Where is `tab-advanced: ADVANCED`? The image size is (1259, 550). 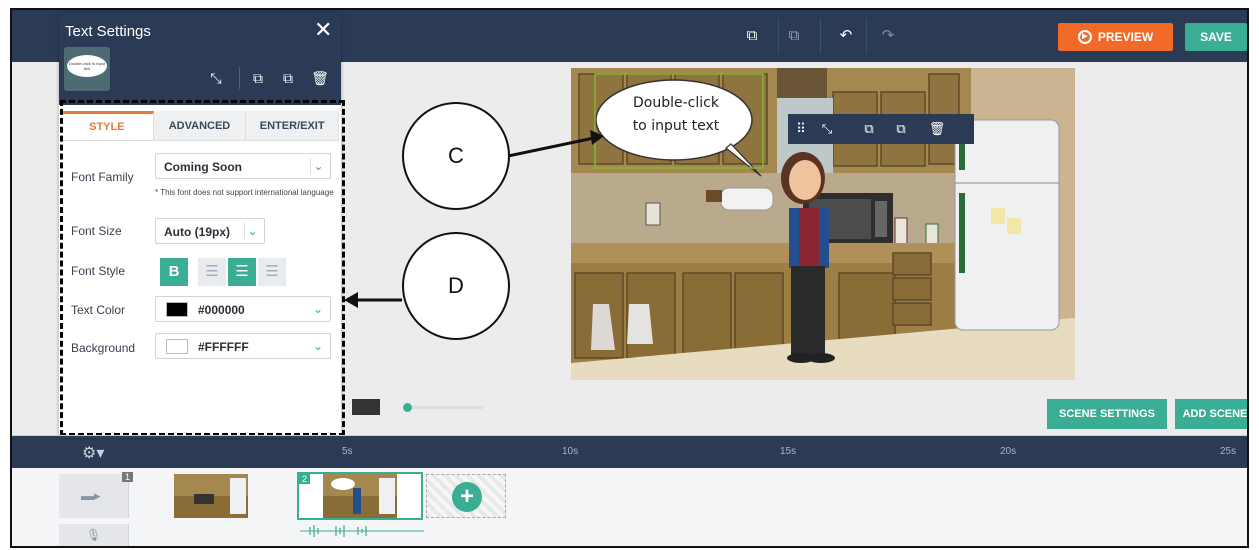 tab-advanced: ADVANCED is located at coordinates (200, 125).